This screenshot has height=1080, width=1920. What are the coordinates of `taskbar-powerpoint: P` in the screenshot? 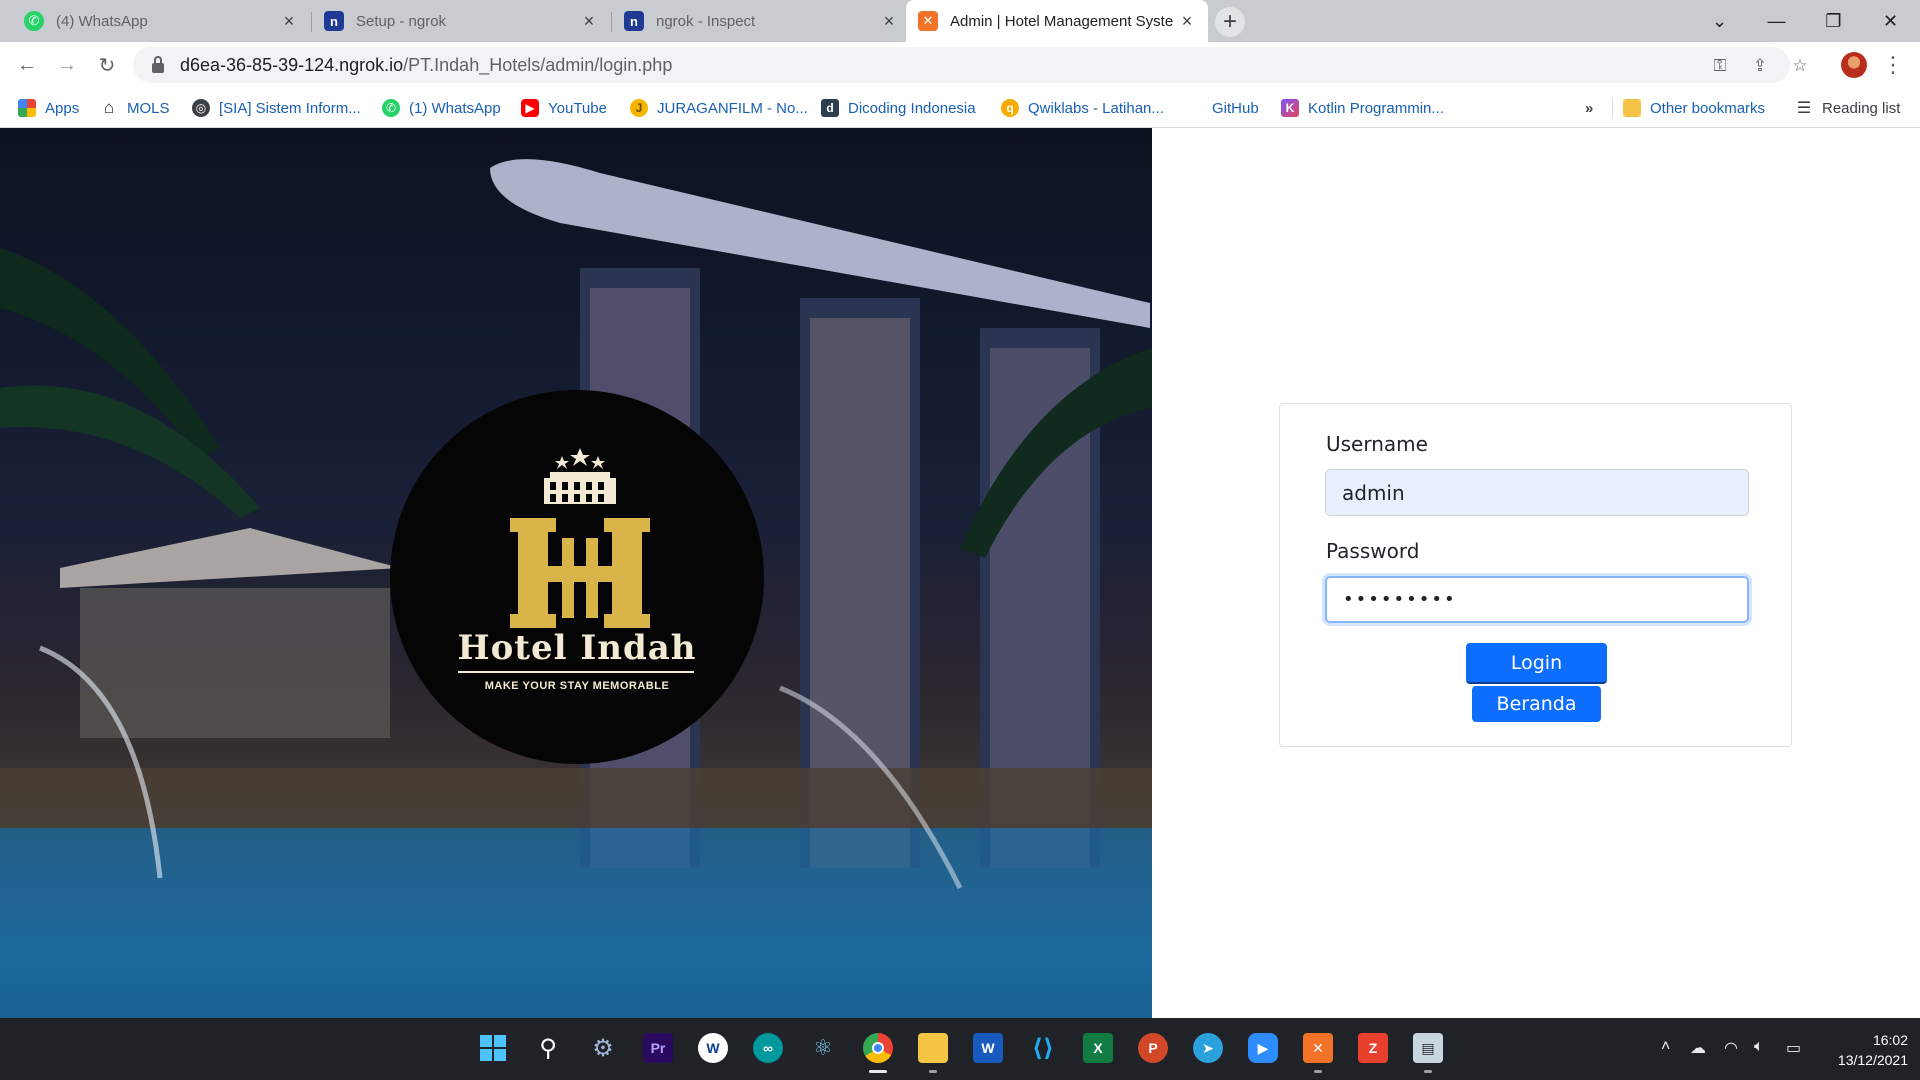 It's located at (1153, 1048).